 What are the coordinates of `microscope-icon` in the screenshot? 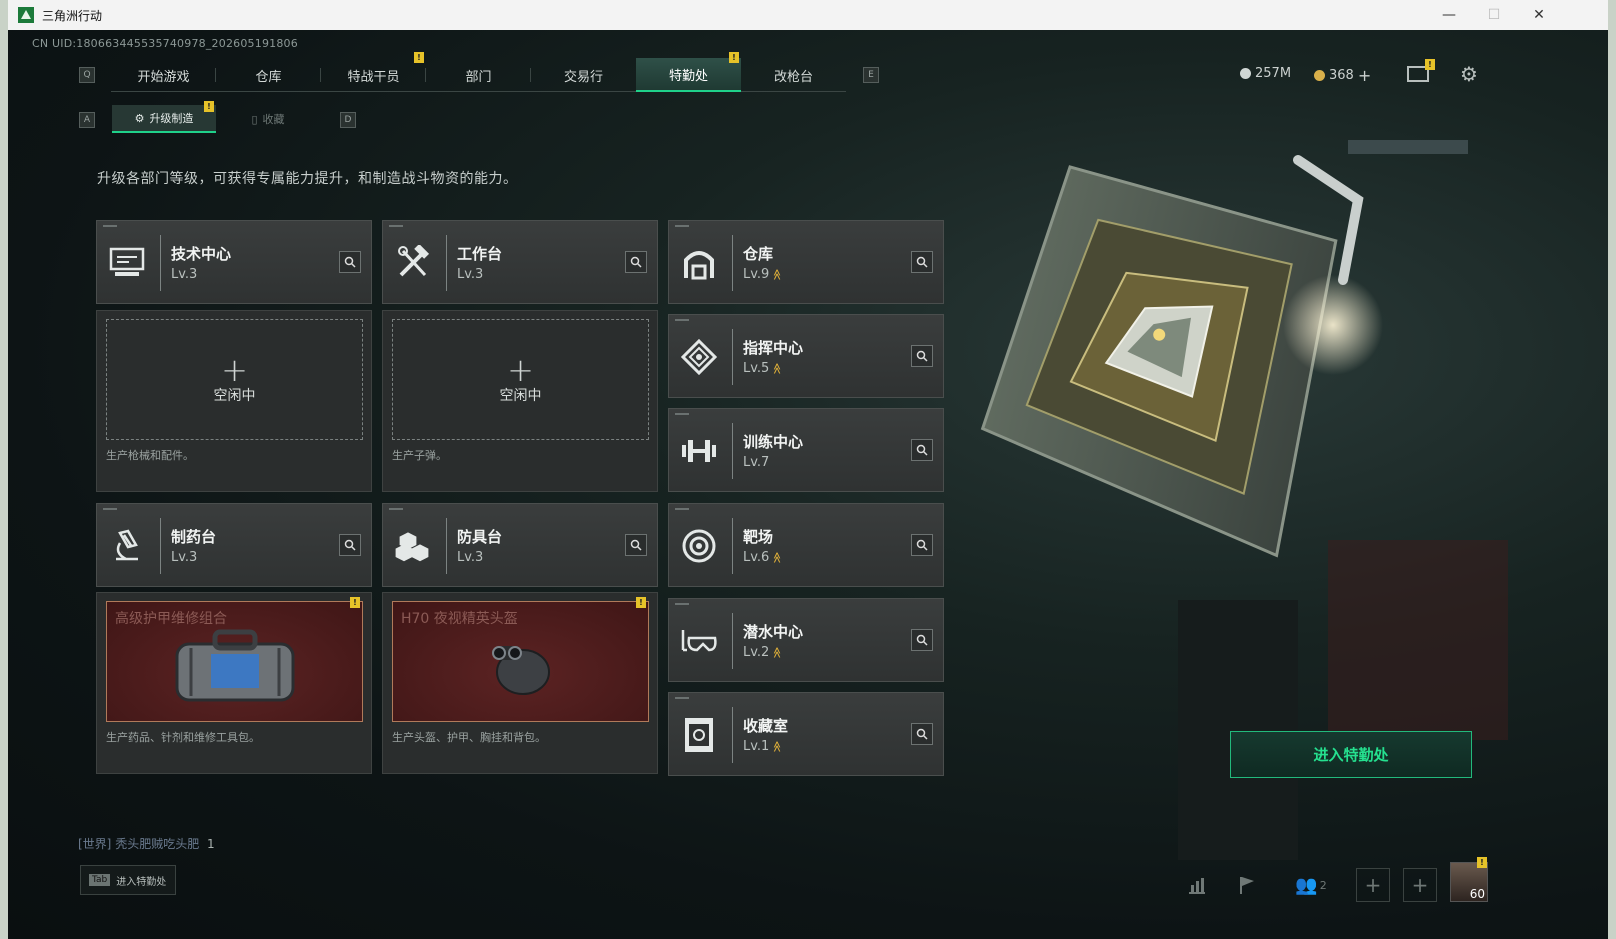 It's located at (127, 546).